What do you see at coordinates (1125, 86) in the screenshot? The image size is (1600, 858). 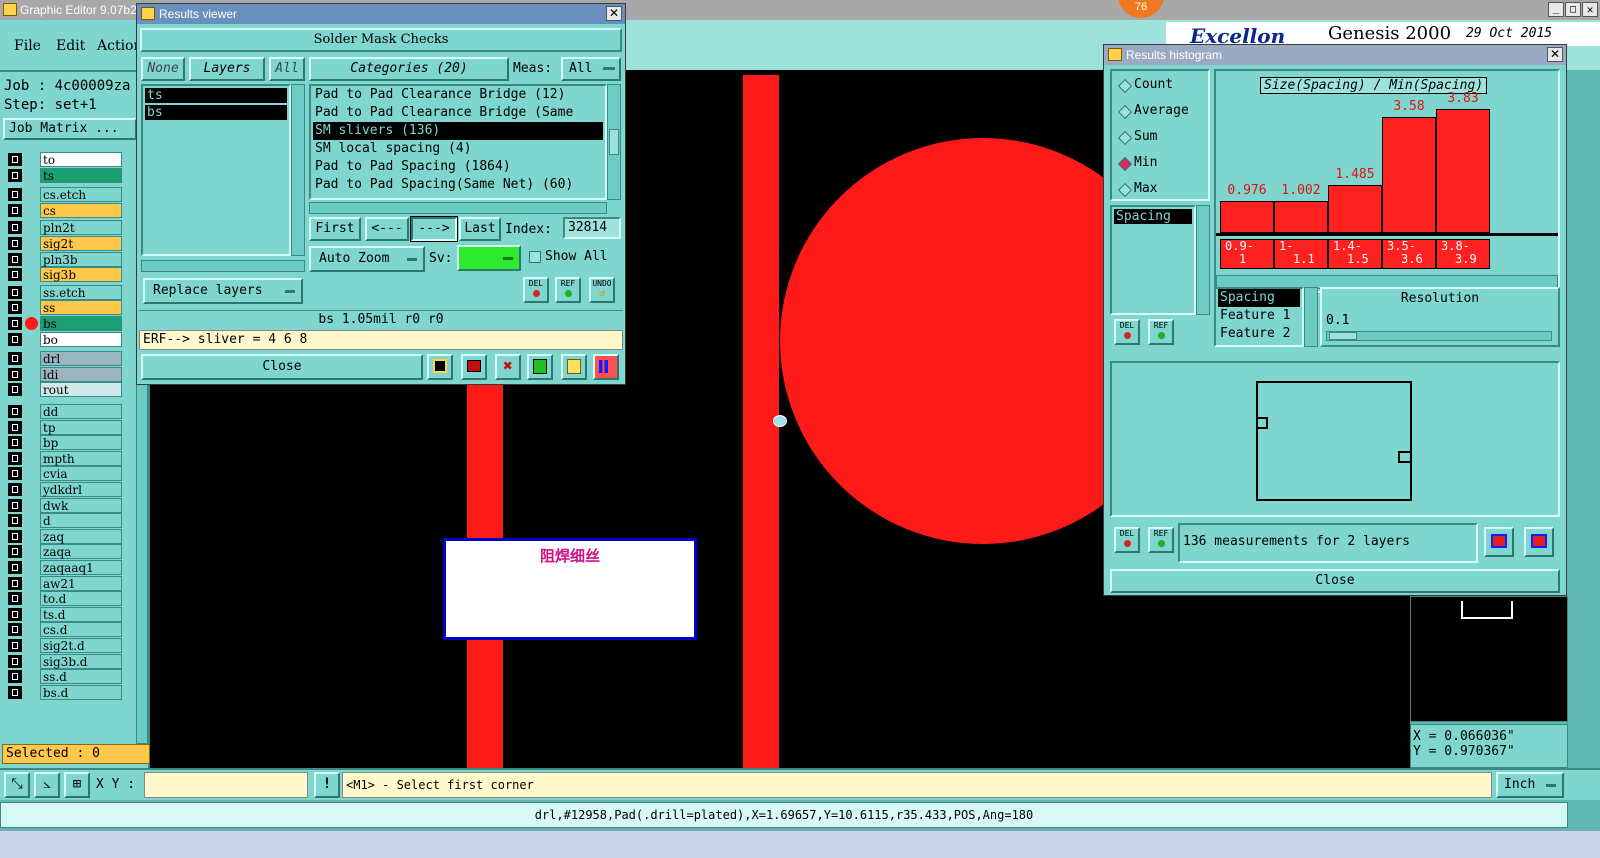 I see `count-radio` at bounding box center [1125, 86].